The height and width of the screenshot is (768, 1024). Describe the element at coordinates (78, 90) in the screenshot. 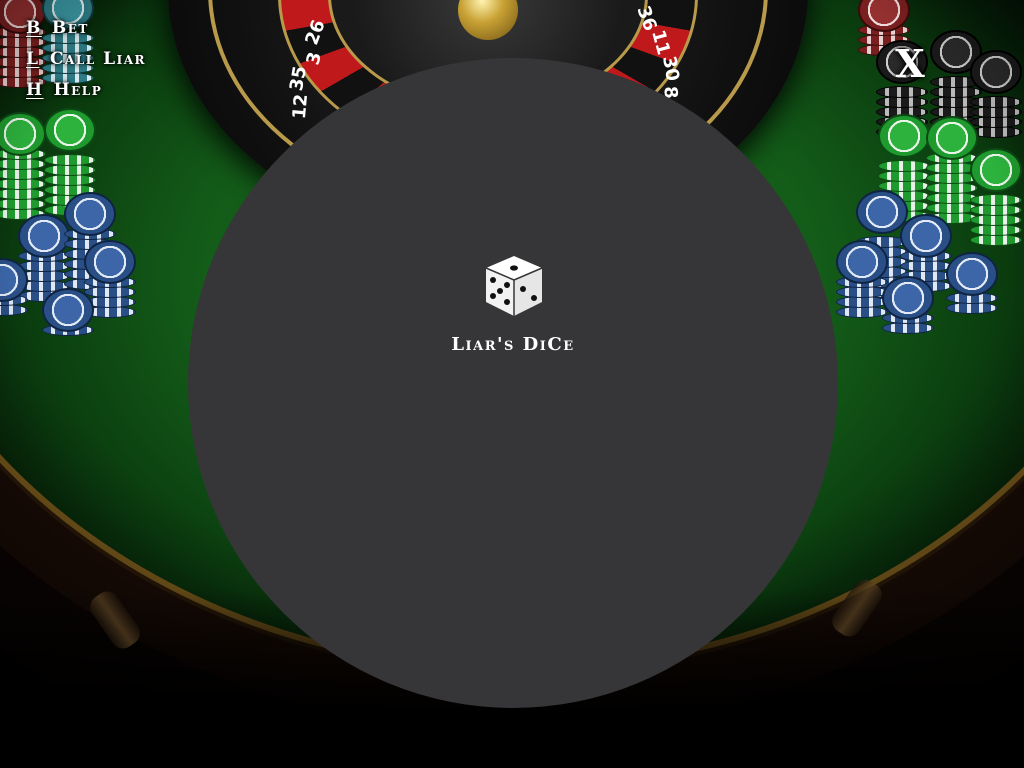

I see `help-label: Help` at that location.